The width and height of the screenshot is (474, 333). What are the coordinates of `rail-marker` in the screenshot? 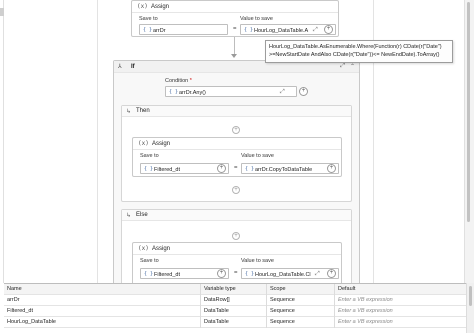 It's located at (2, 12).